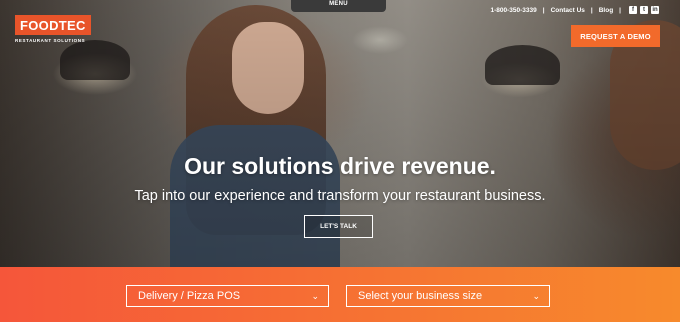  I want to click on logo: FOODTEC RESTAURANT SOLUTIONS, so click(56, 29).